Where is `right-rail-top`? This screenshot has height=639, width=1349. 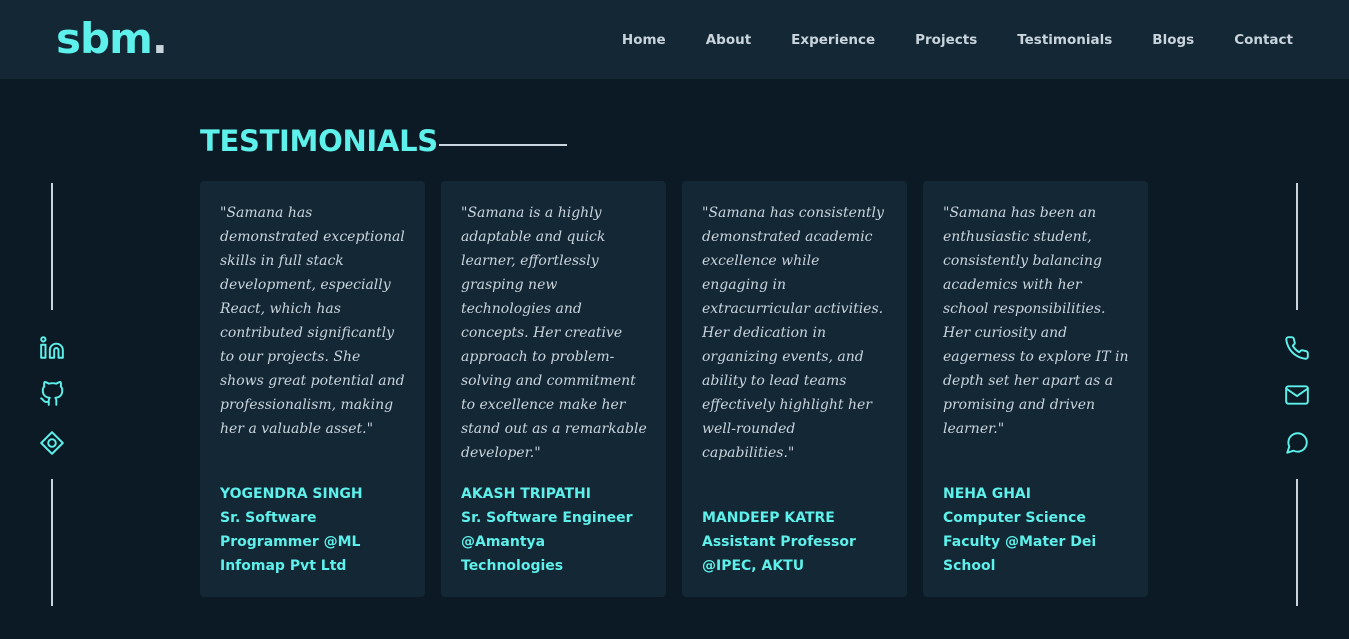
right-rail-top is located at coordinates (1297, 246).